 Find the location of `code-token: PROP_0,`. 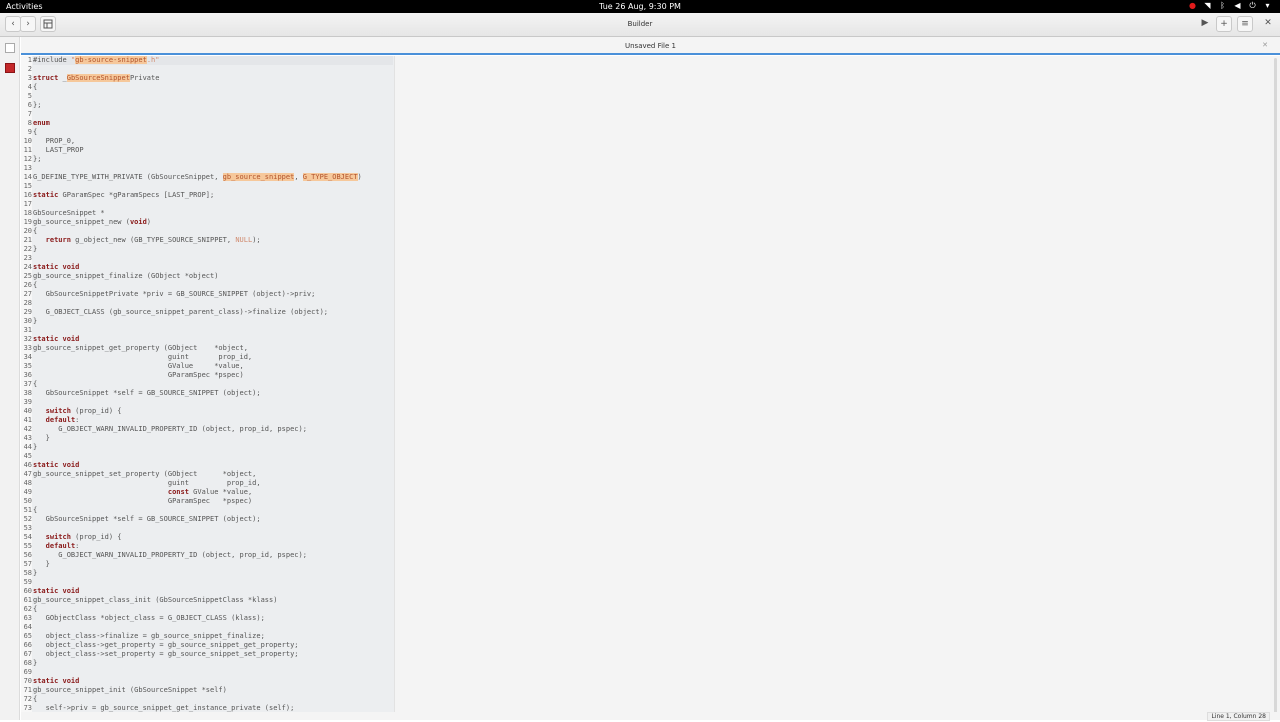

code-token: PROP_0, is located at coordinates (54, 141).